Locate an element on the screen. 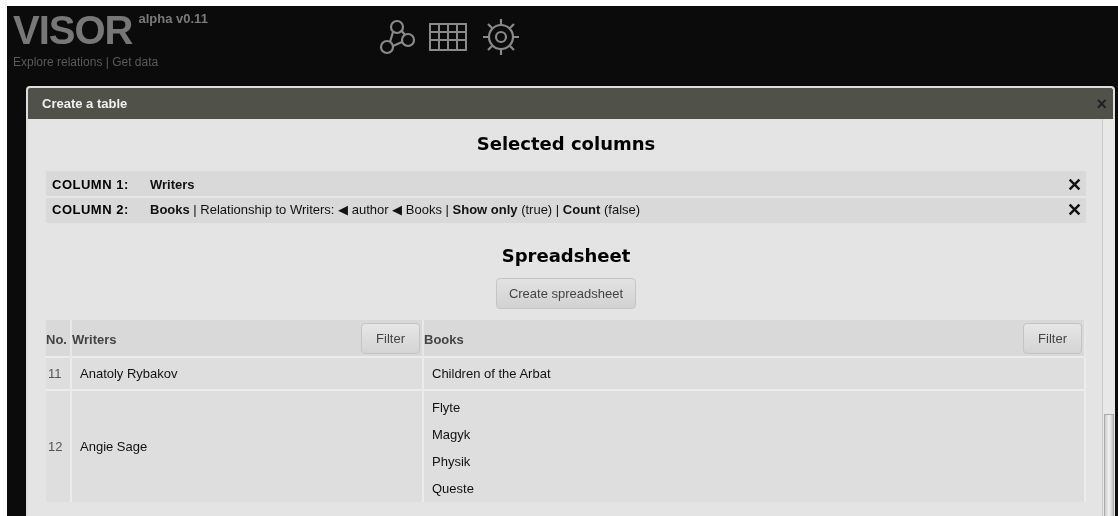  section-heading: Spreadsheet is located at coordinates (566, 255).